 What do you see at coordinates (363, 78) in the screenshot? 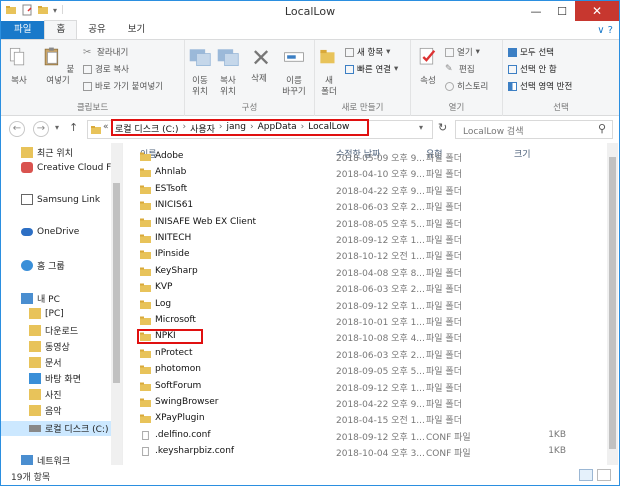
I see `new-group: 새 폴더 새 항목 ▾ 빠른 연결 ▾ 새로 만들기` at bounding box center [363, 78].